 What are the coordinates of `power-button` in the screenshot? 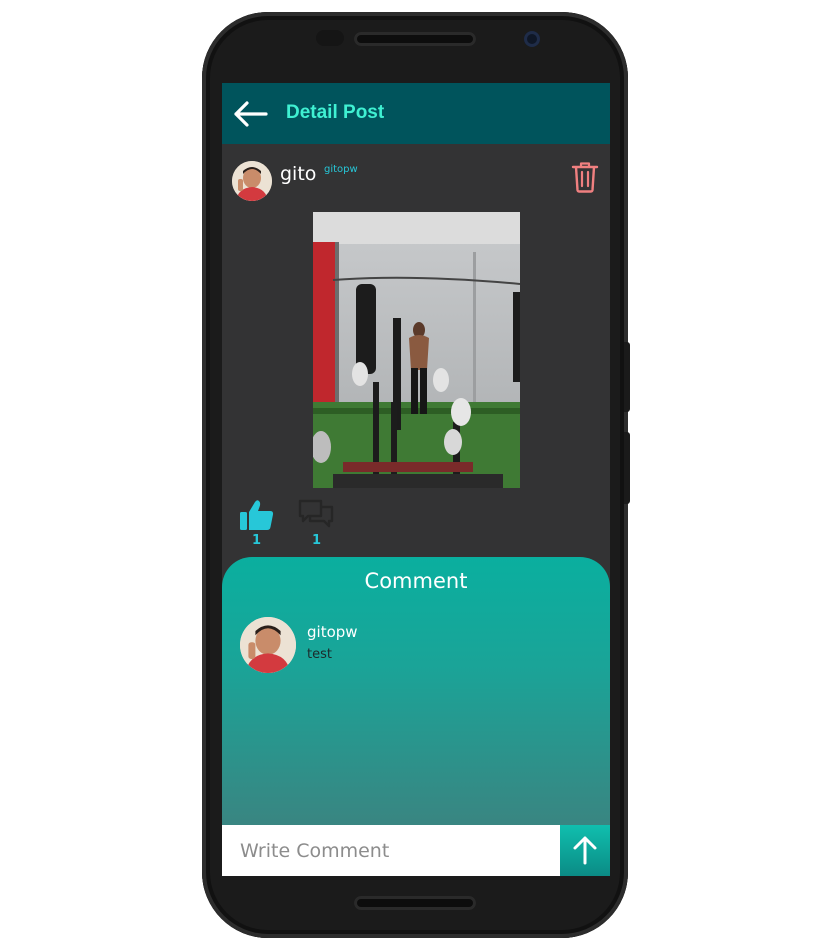 It's located at (627, 468).